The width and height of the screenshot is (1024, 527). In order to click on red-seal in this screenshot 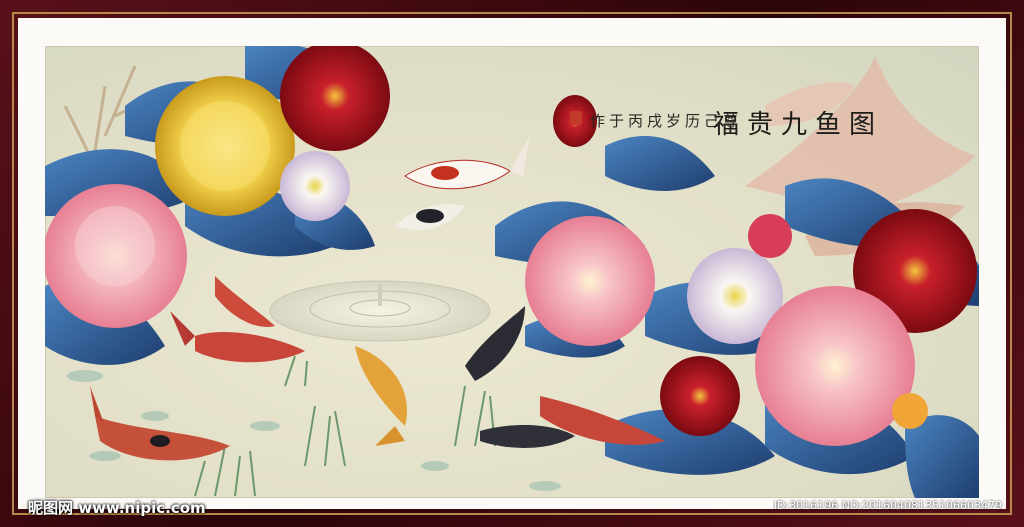, I will do `click(576, 118)`.